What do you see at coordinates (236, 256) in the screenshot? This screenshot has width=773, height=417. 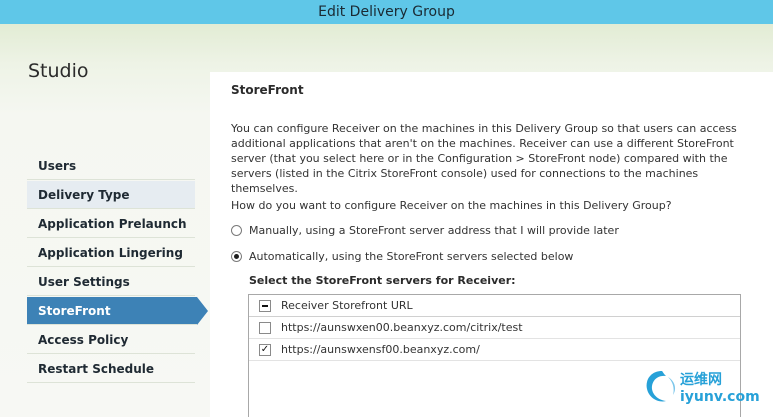 I see `radio-automatic-button` at bounding box center [236, 256].